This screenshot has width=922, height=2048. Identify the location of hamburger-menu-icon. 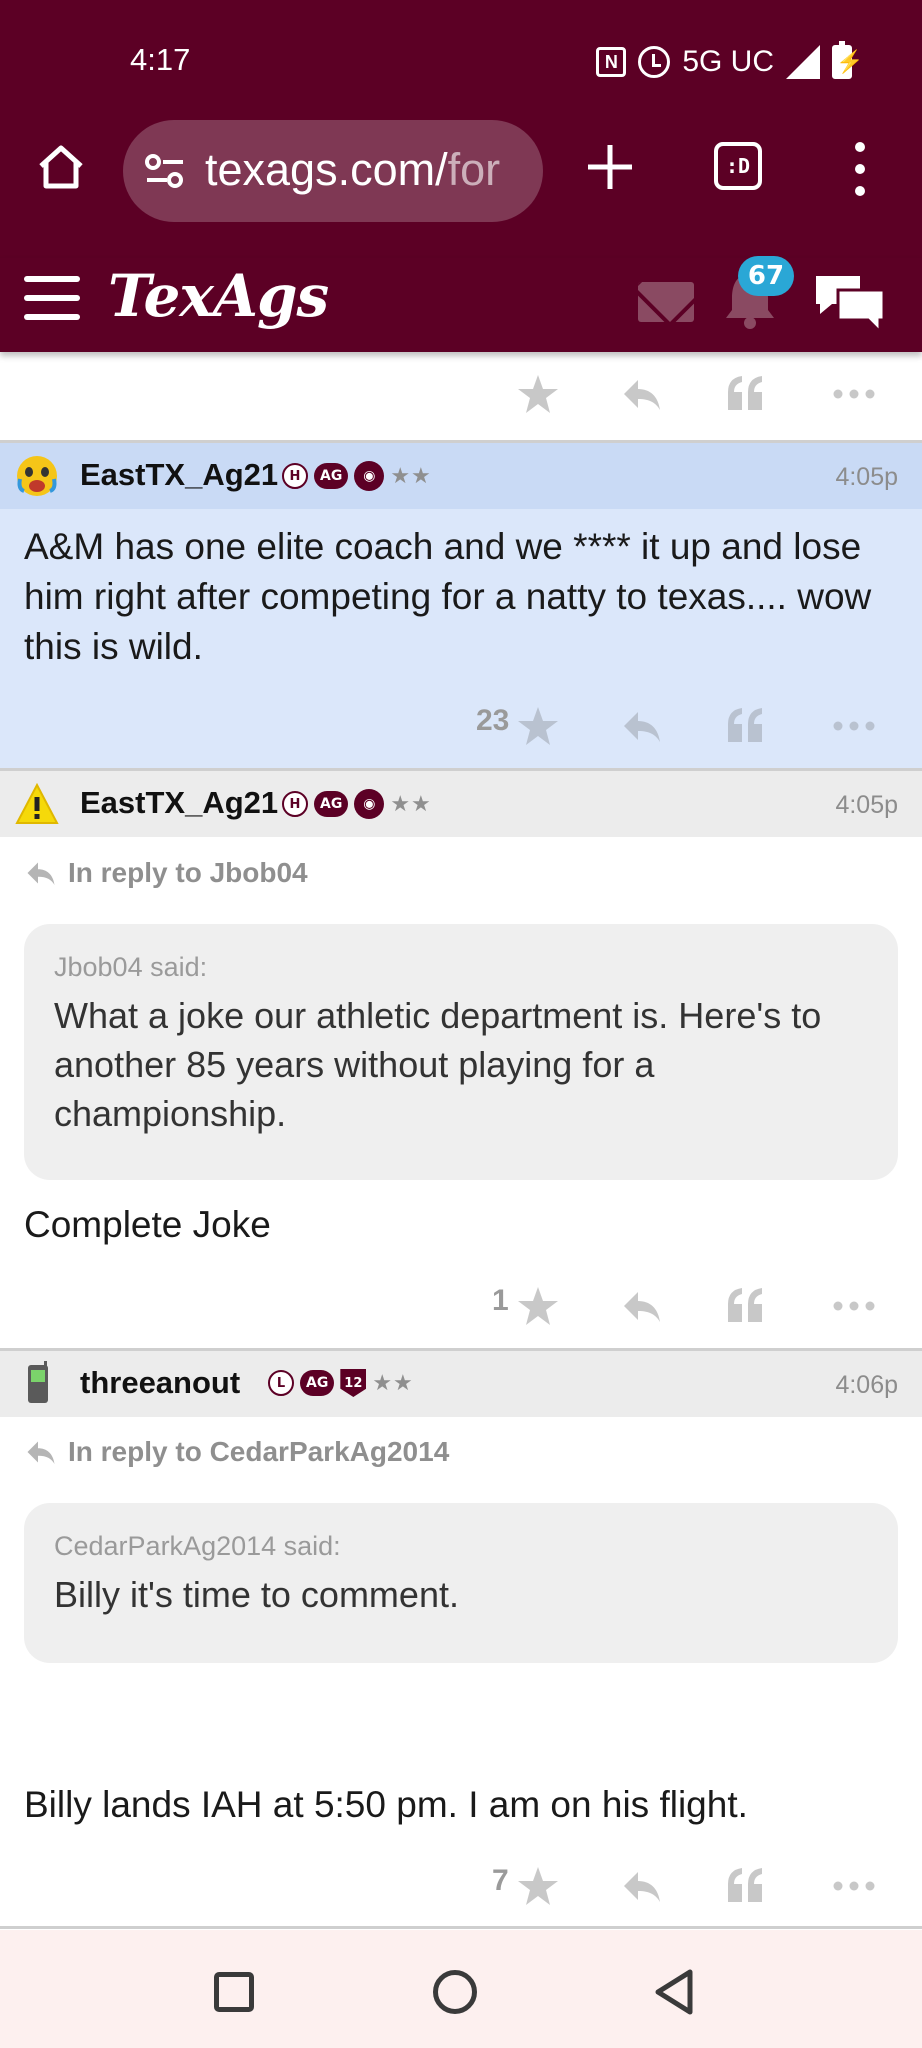
(52, 298).